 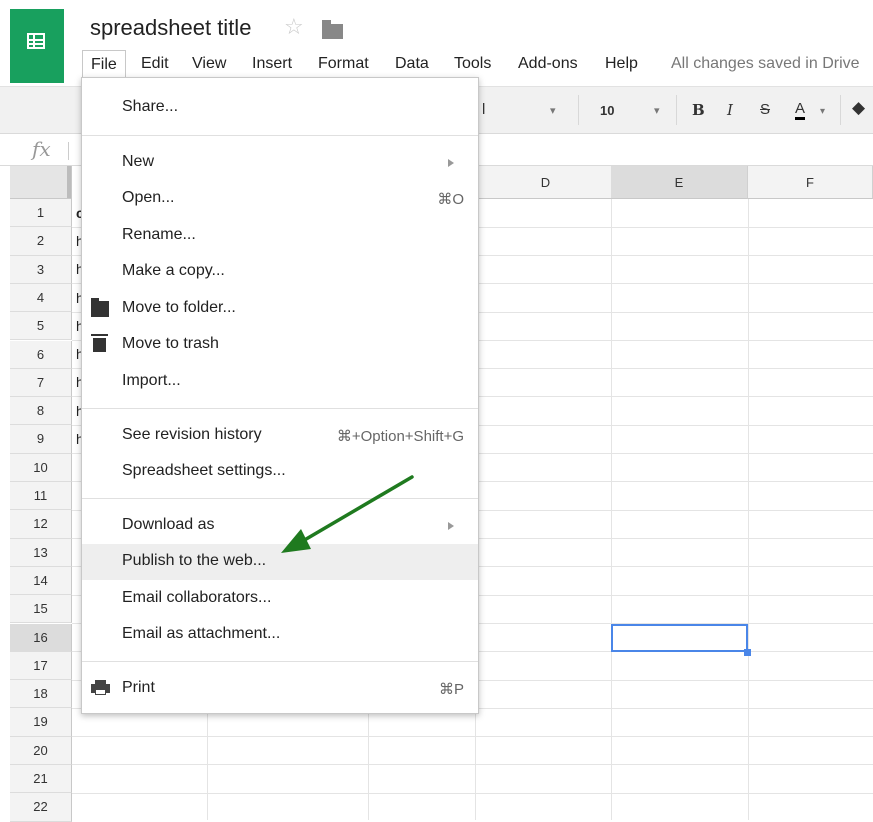 I want to click on annotation-arrow, so click(x=347, y=514).